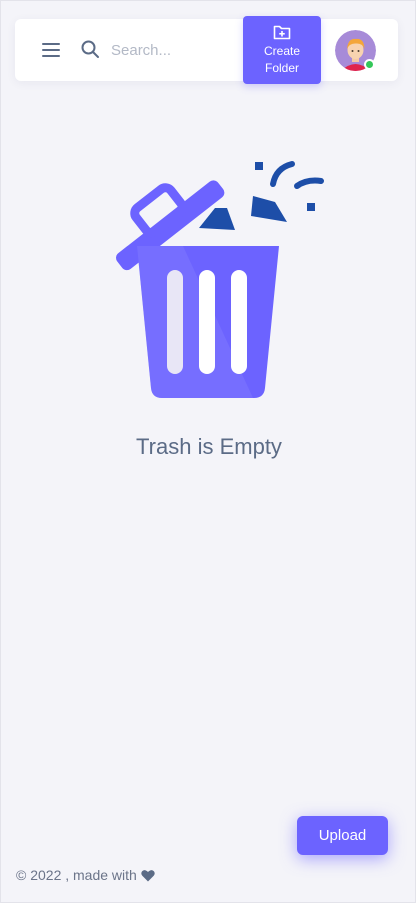  What do you see at coordinates (90, 49) in the screenshot?
I see `search-icon` at bounding box center [90, 49].